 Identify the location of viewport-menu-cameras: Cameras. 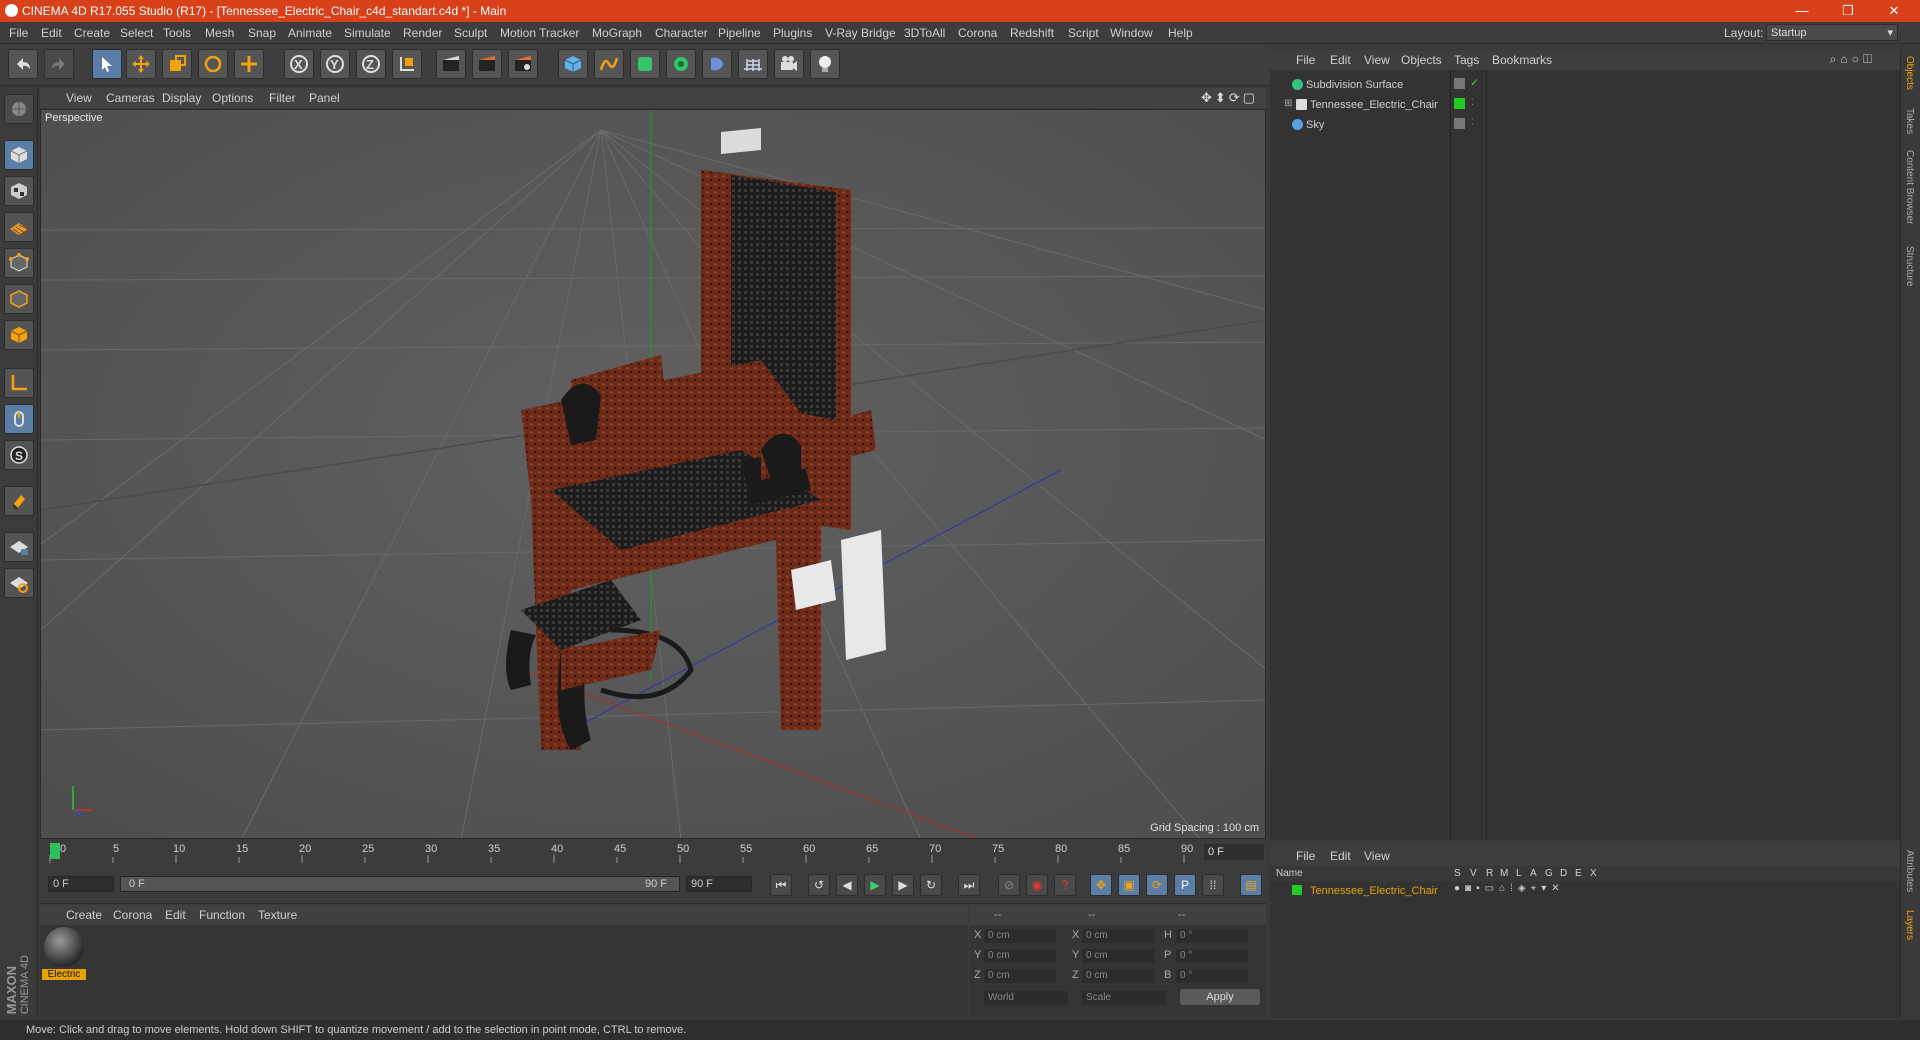
(130, 98).